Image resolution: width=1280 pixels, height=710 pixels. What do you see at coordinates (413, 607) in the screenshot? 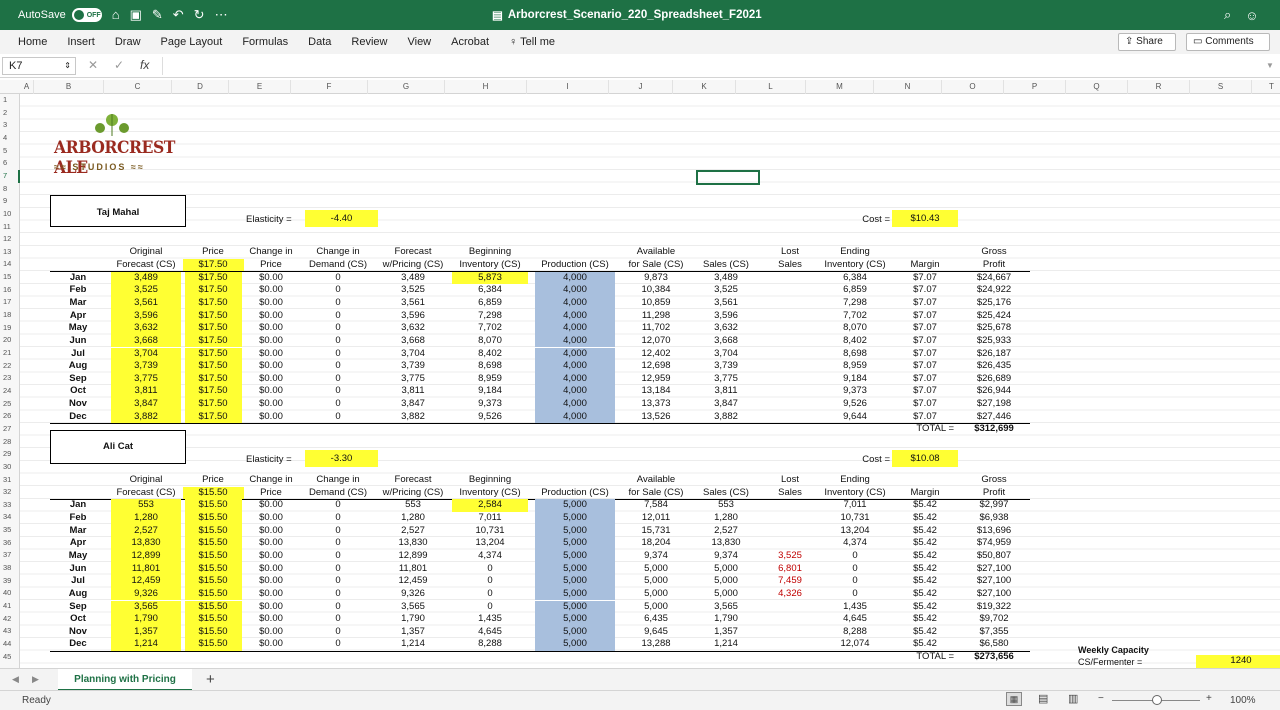
I see `cell-forecast-with-pricing: 3,565` at bounding box center [413, 607].